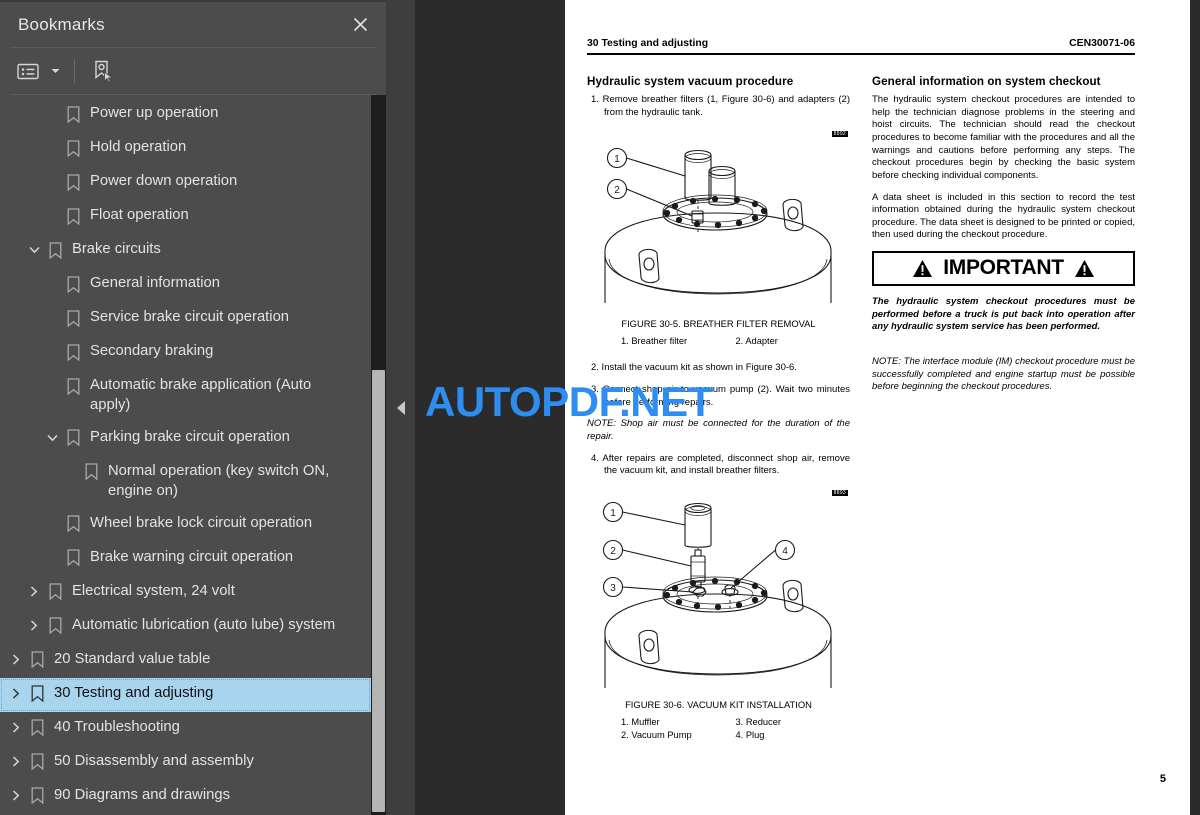 This screenshot has height=815, width=1200. What do you see at coordinates (185, 217) in the screenshot?
I see `bookmark-item: Float operation` at bounding box center [185, 217].